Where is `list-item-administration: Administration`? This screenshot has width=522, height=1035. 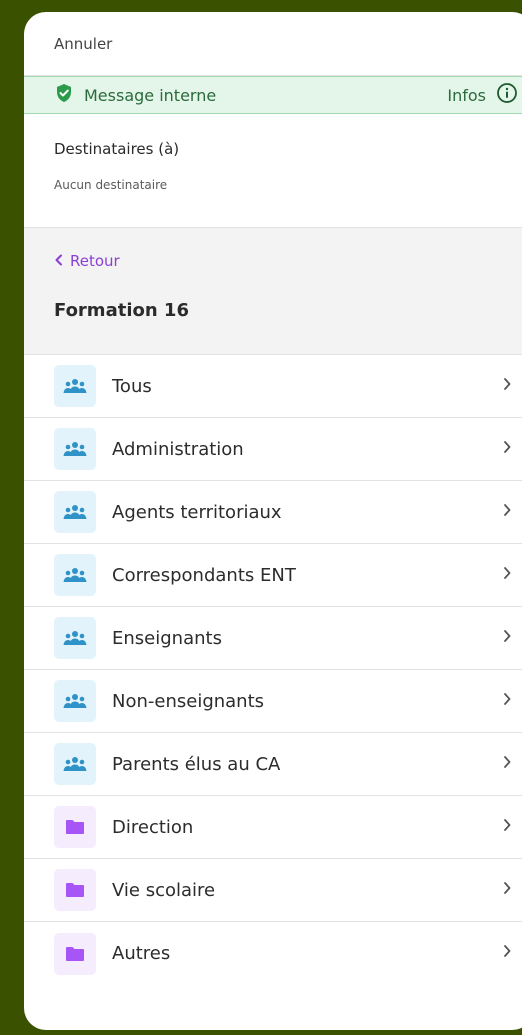
list-item-administration: Administration is located at coordinates (273, 449).